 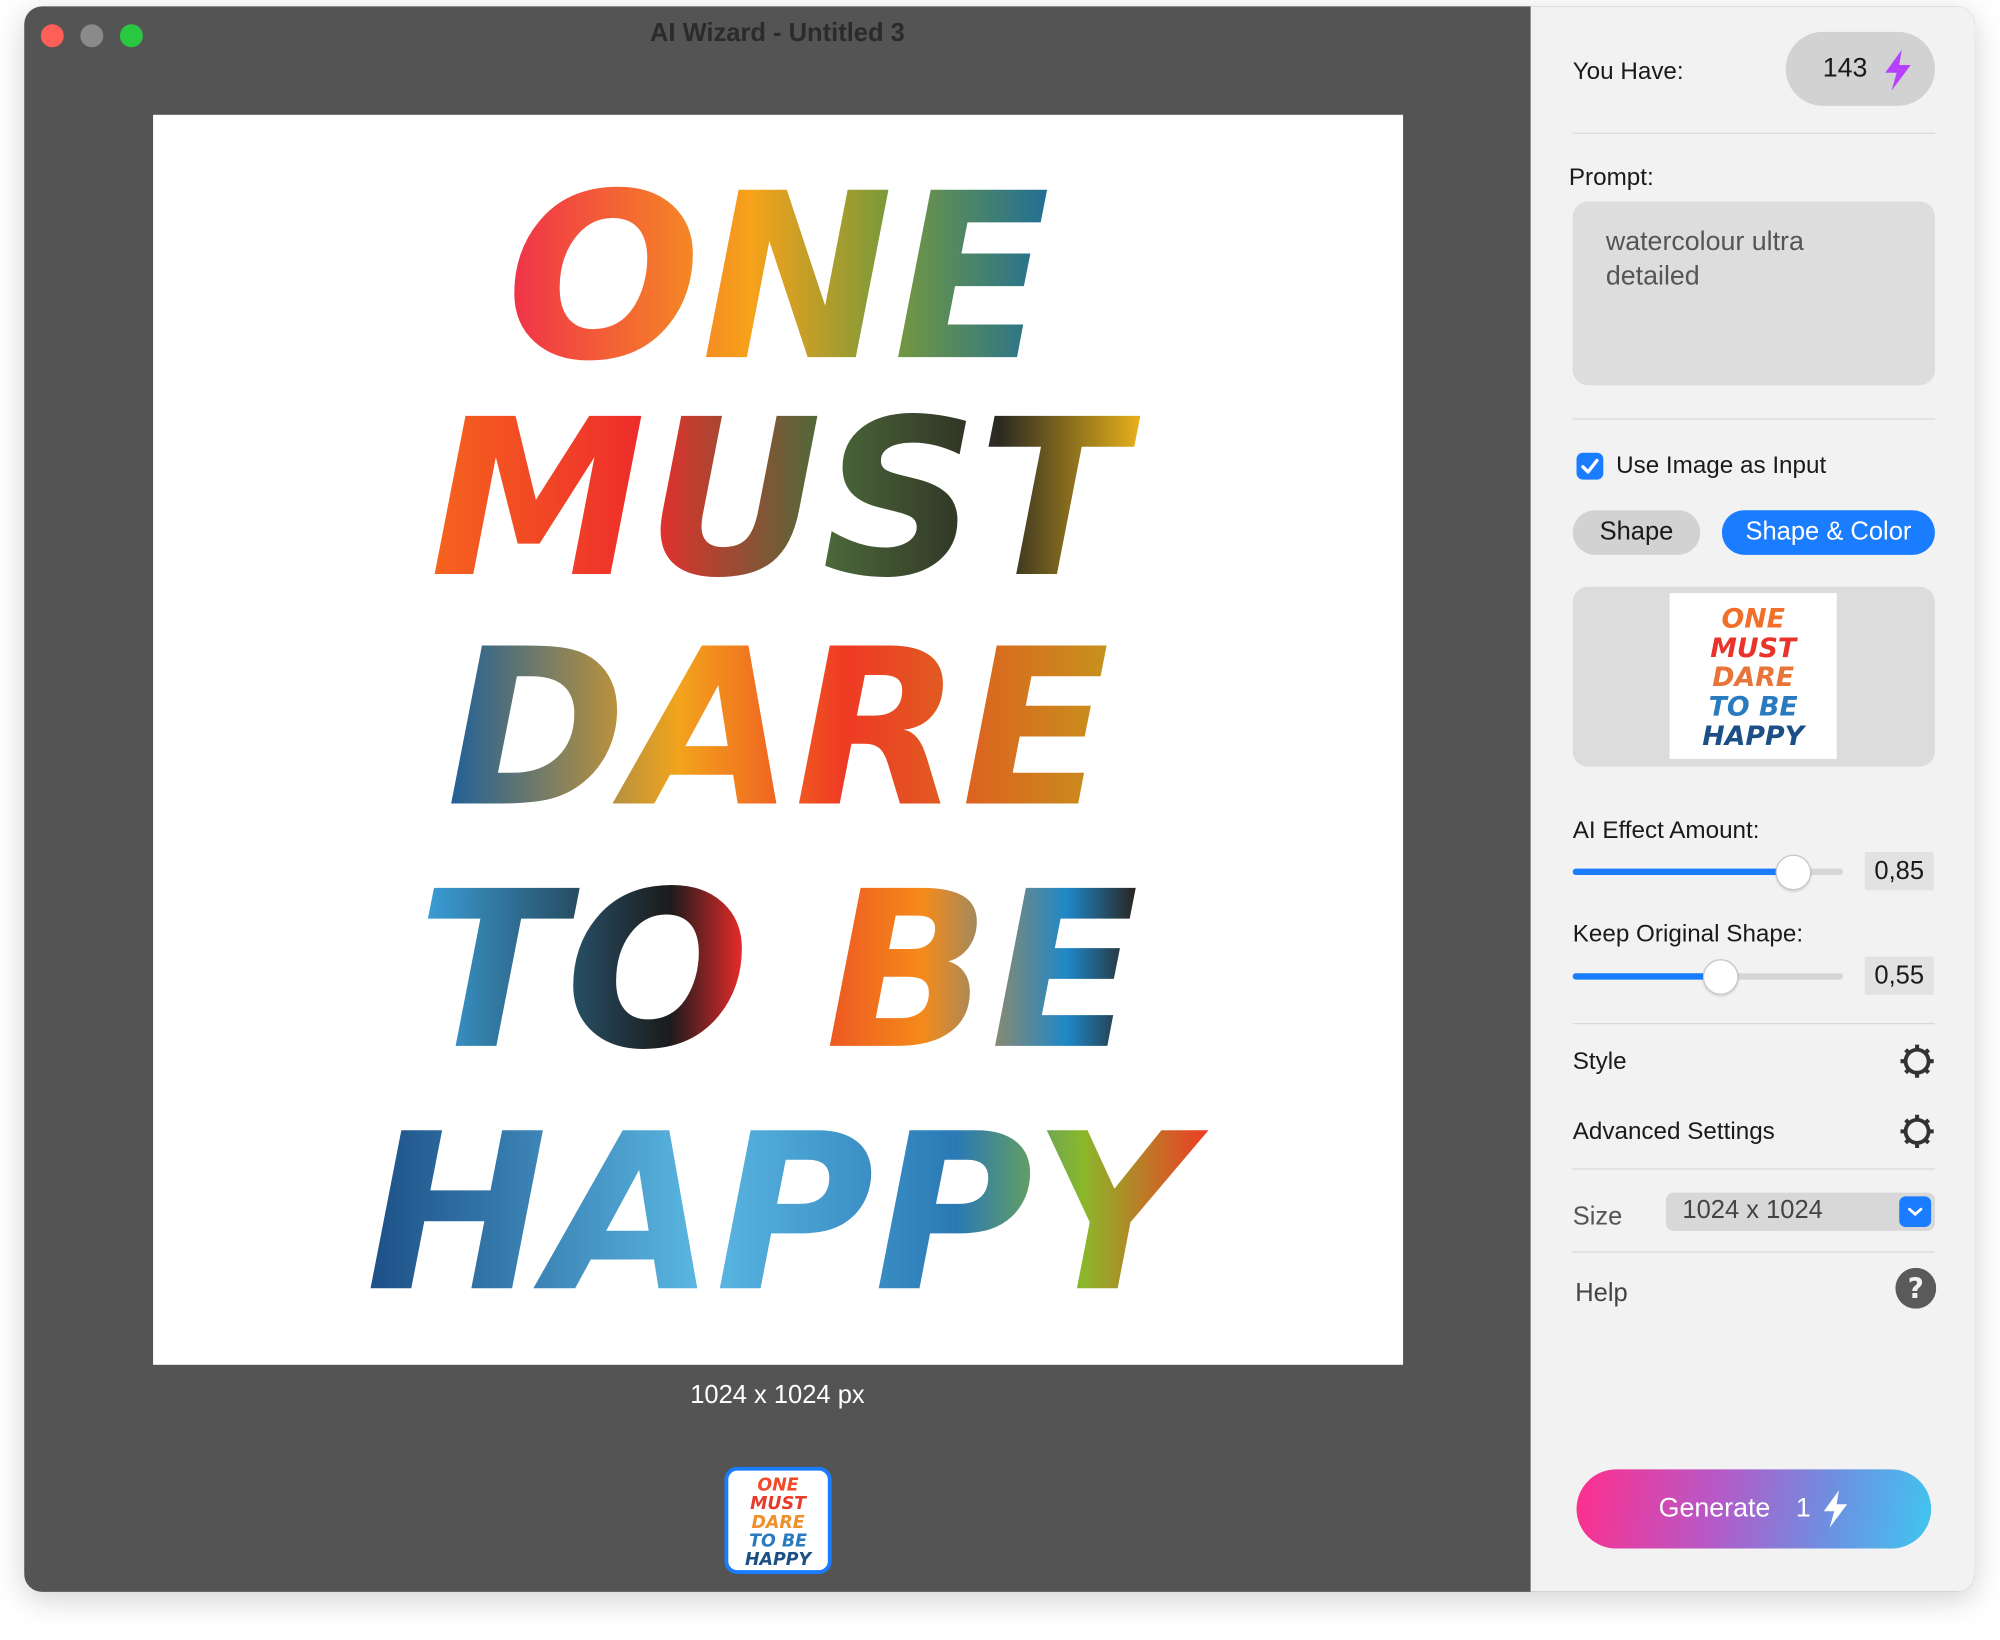 What do you see at coordinates (785, 500) in the screenshot?
I see `artwork-line-2: MUST` at bounding box center [785, 500].